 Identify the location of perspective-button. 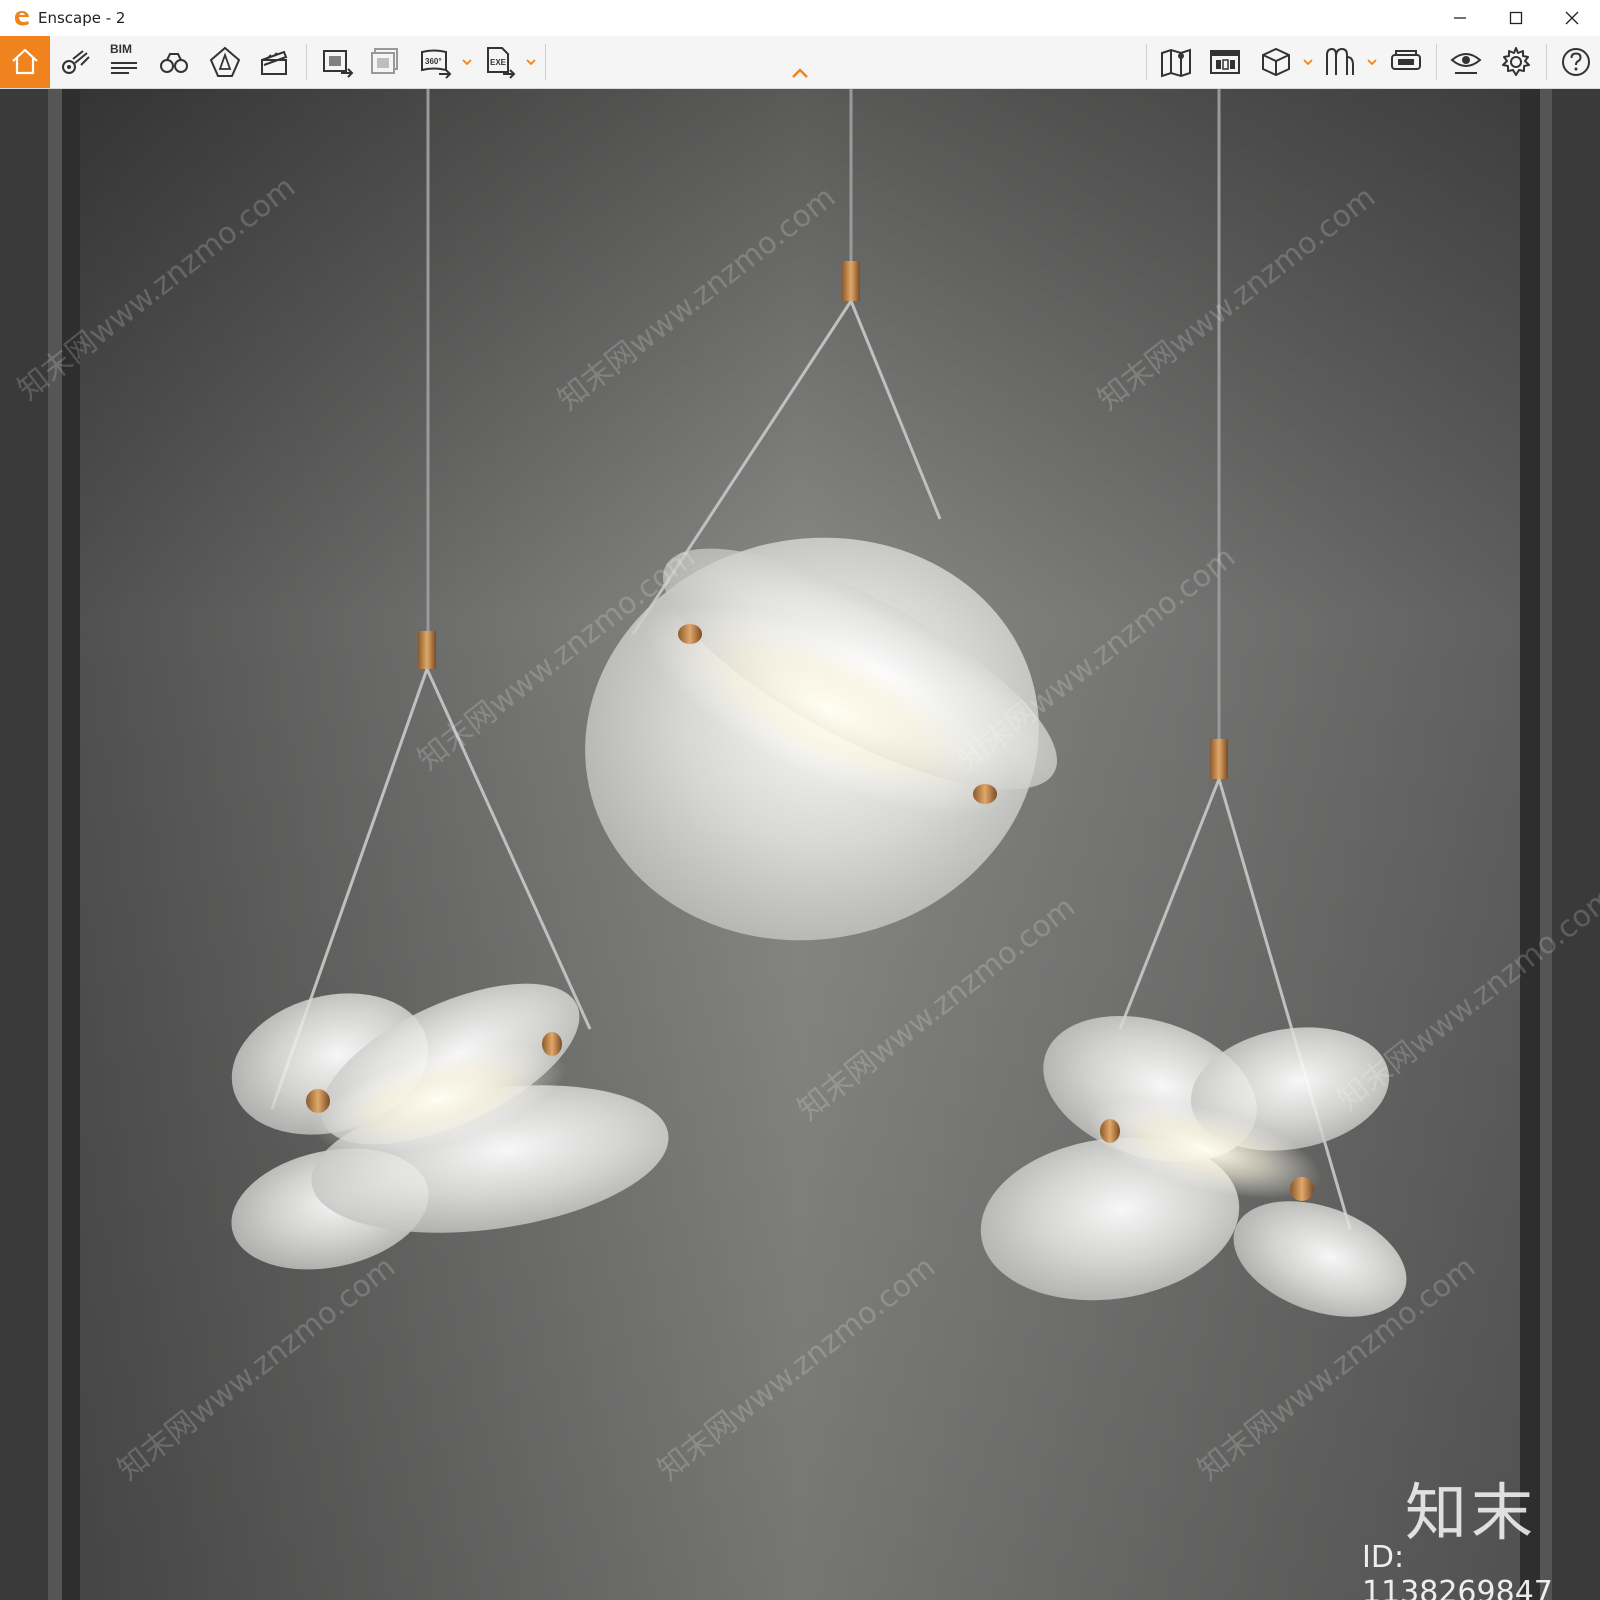
(225, 62).